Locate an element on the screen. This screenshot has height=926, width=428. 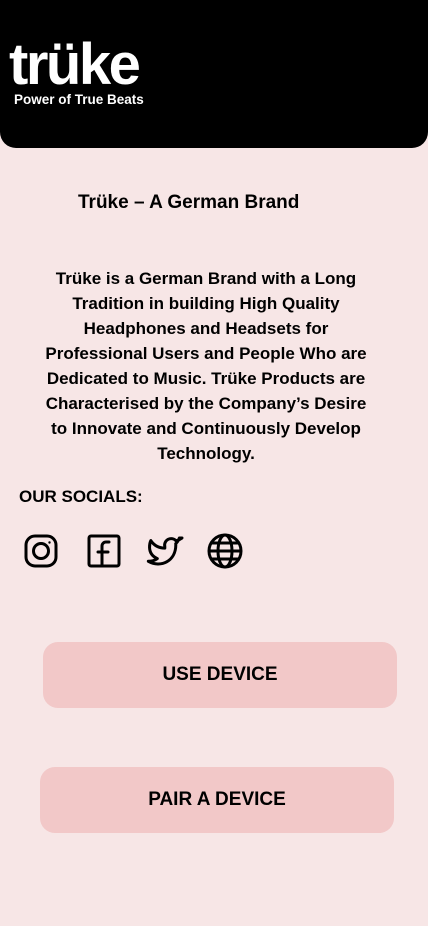
facebook-icon is located at coordinates (104, 551).